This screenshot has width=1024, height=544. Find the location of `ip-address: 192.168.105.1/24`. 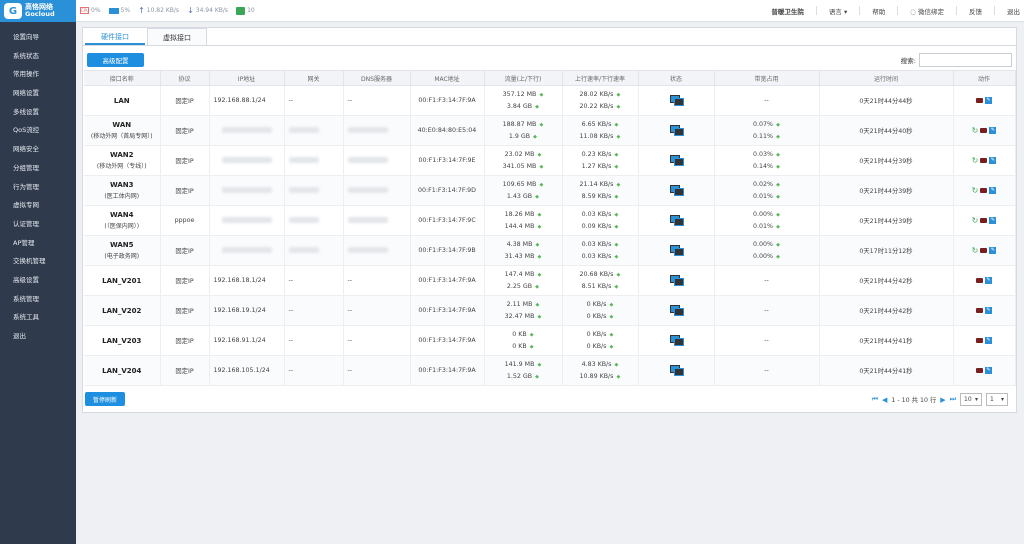

ip-address: 192.168.105.1/24 is located at coordinates (241, 370).